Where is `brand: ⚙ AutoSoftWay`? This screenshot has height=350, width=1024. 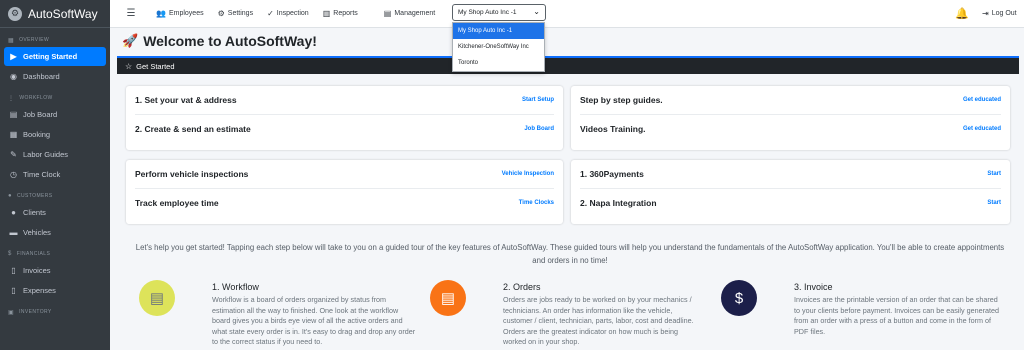 brand: ⚙ AutoSoftWay is located at coordinates (55, 14).